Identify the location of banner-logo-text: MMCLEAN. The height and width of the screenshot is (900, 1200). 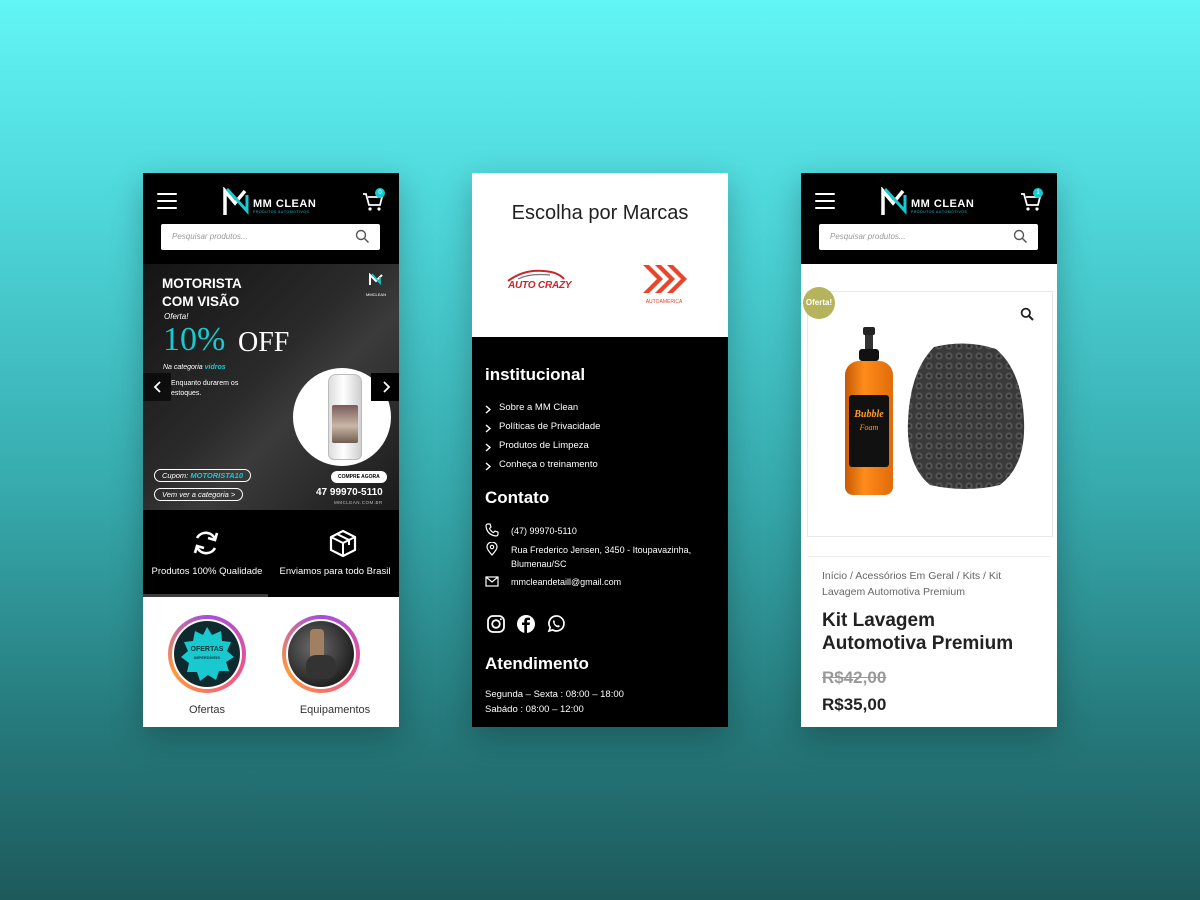
(375, 294).